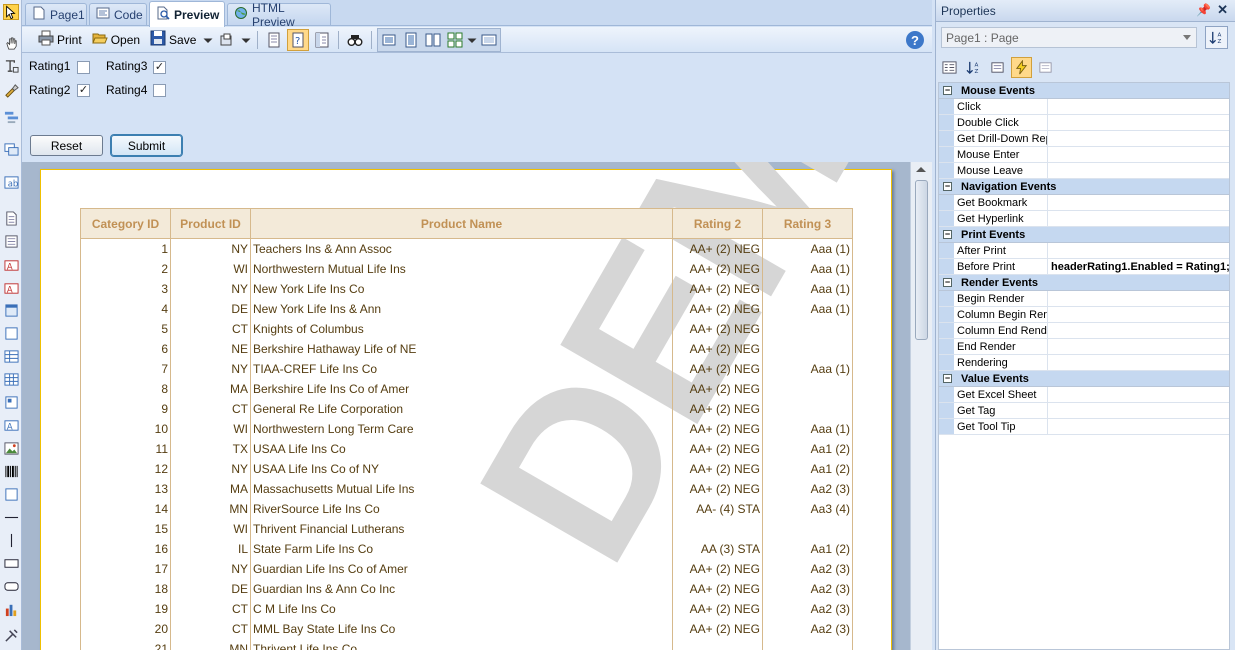  Describe the element at coordinates (11, 448) in the screenshot. I see `image-tool-icon` at that location.